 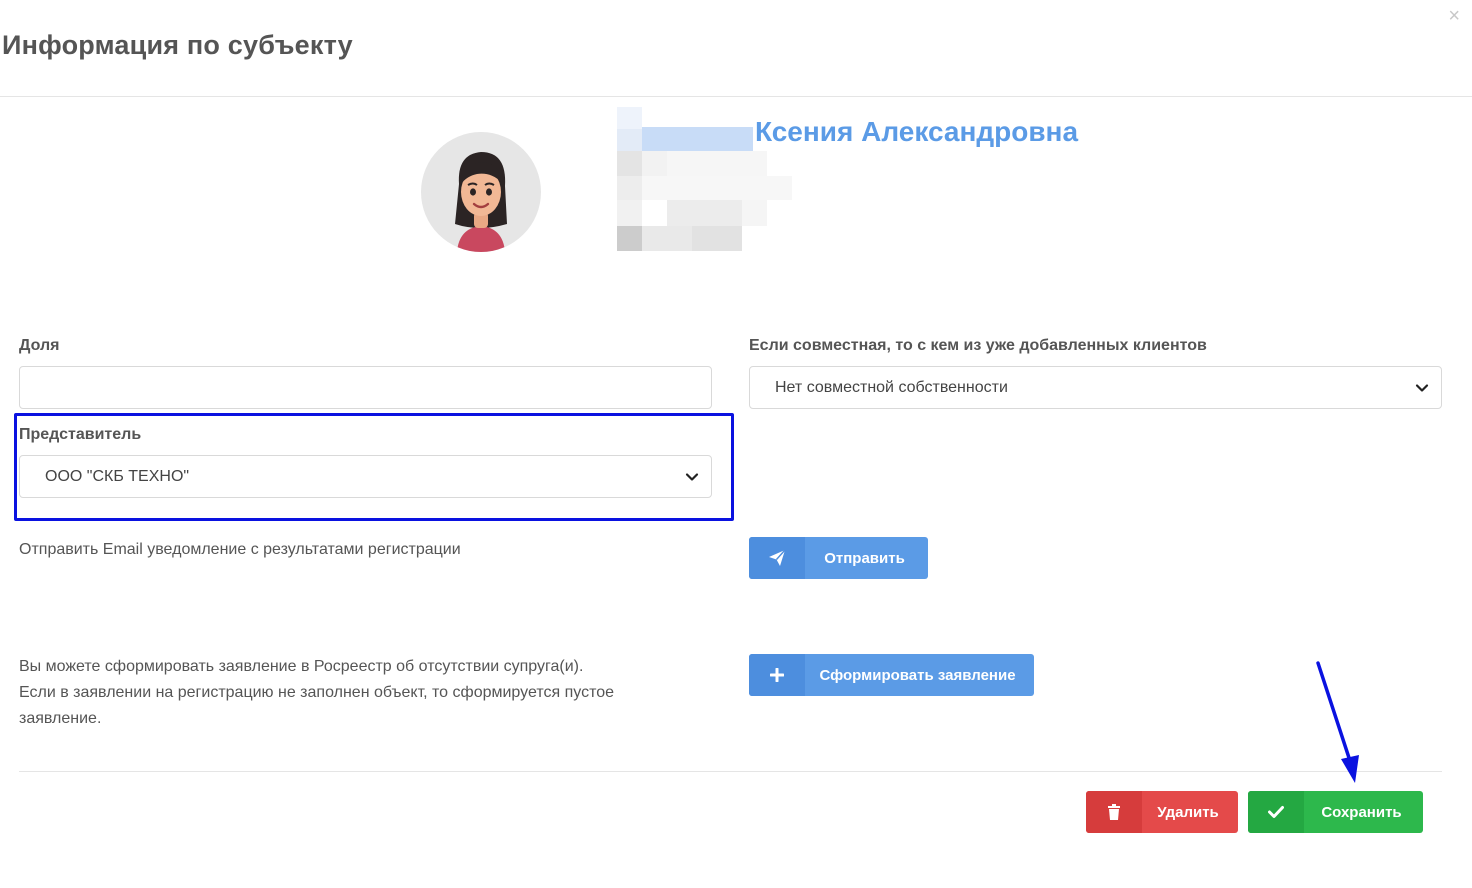 What do you see at coordinates (730, 771) in the screenshot?
I see `footer-divider` at bounding box center [730, 771].